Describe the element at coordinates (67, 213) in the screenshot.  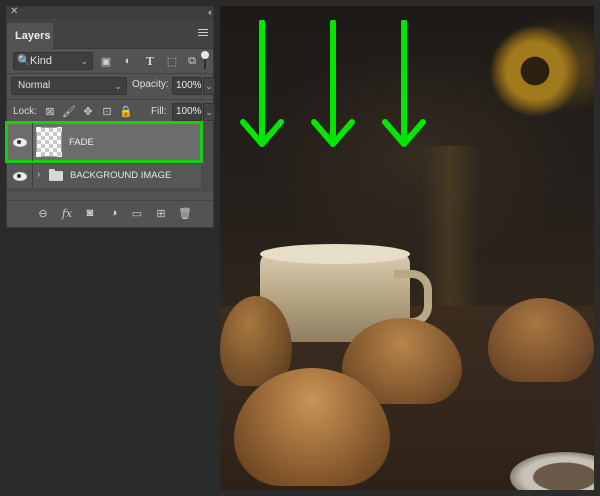
I see `layer-style-icon: fx` at that location.